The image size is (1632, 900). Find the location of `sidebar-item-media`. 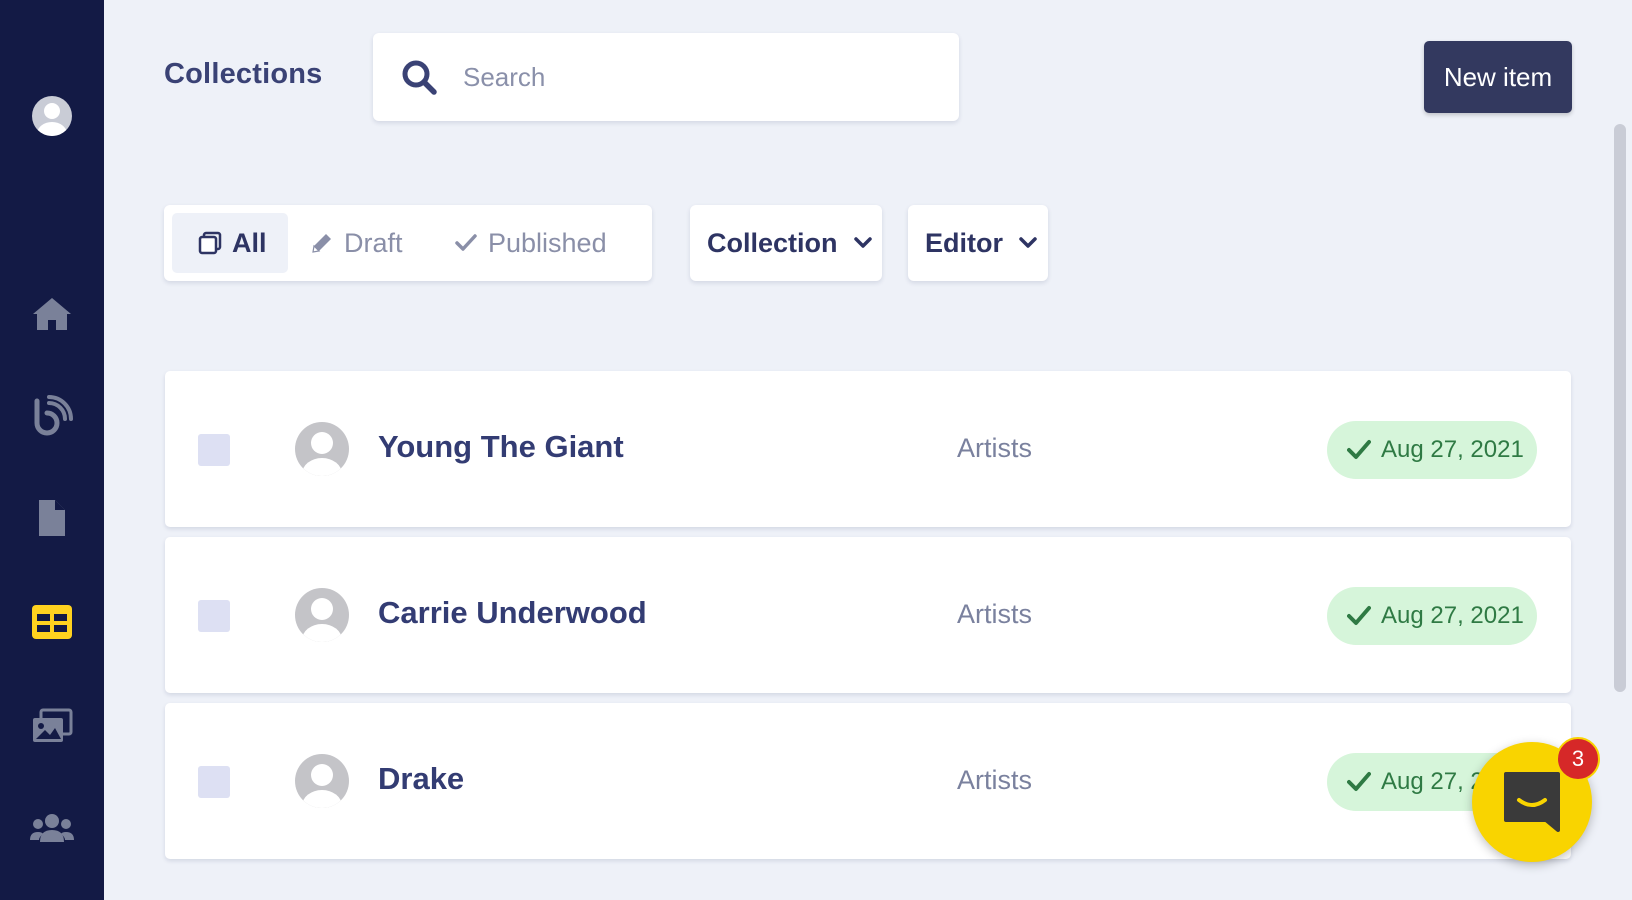

sidebar-item-media is located at coordinates (52, 726).